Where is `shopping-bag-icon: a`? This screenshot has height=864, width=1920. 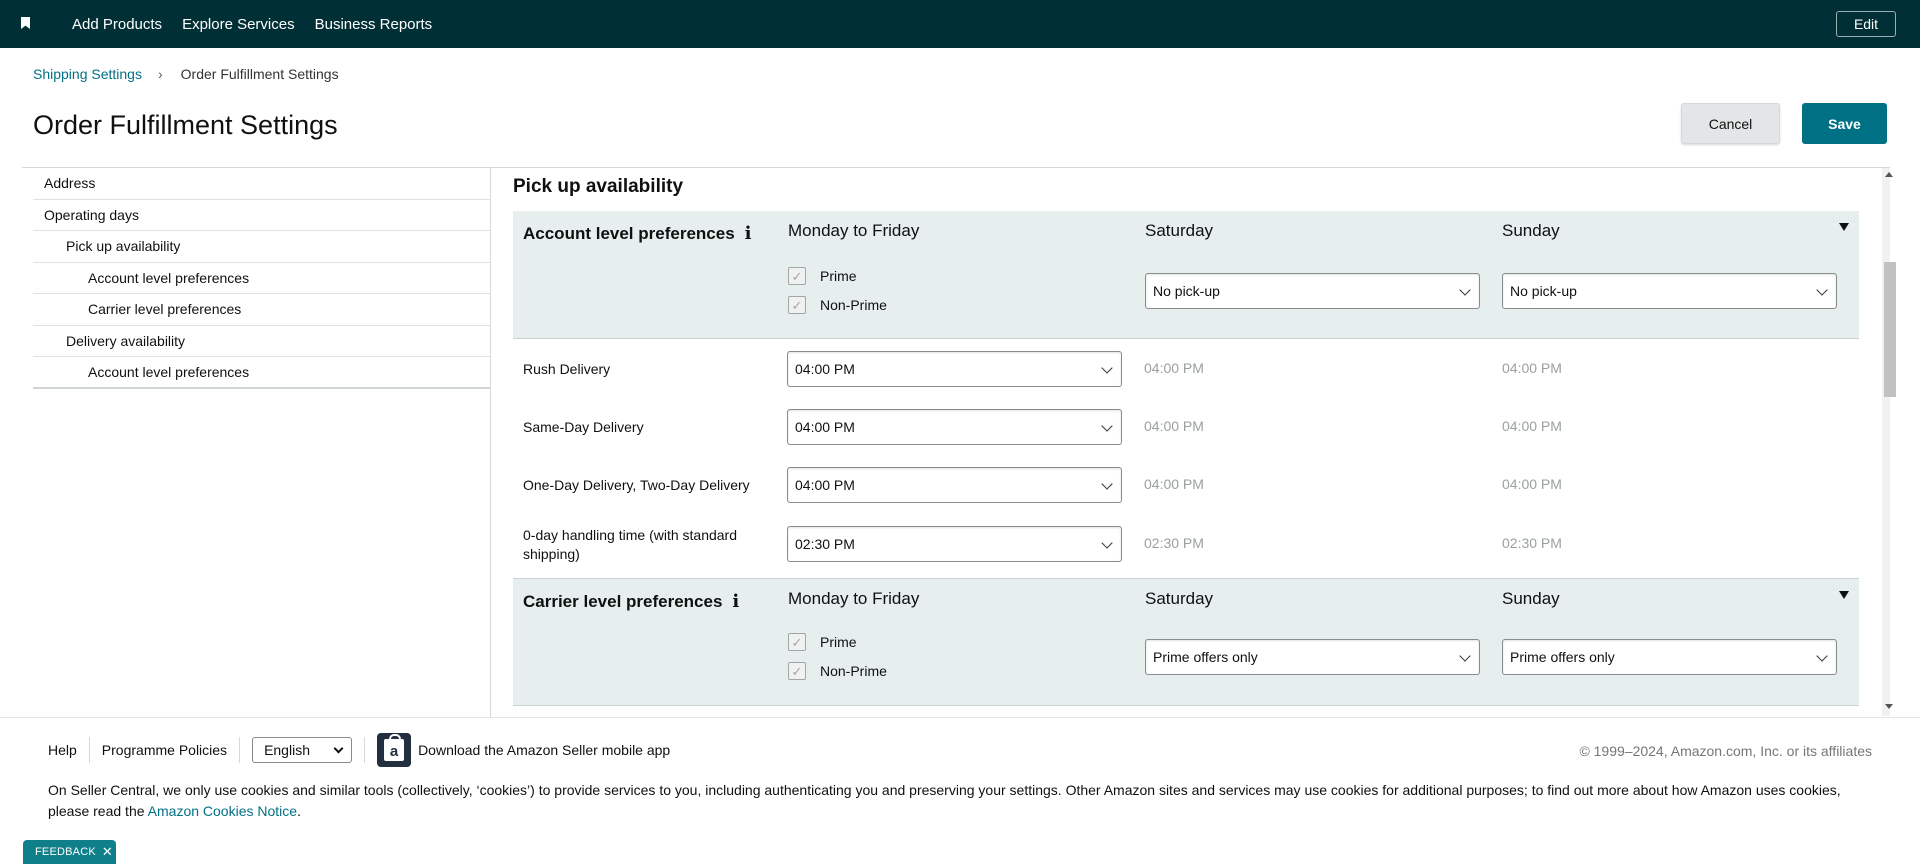
shopping-bag-icon: a is located at coordinates (394, 747).